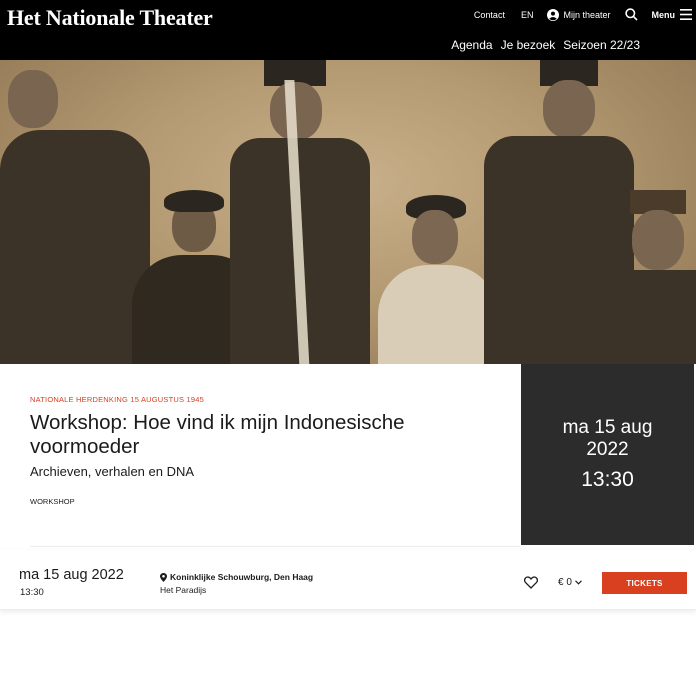  What do you see at coordinates (71, 575) in the screenshot?
I see `ticket-date: ma 15 aug 2022` at bounding box center [71, 575].